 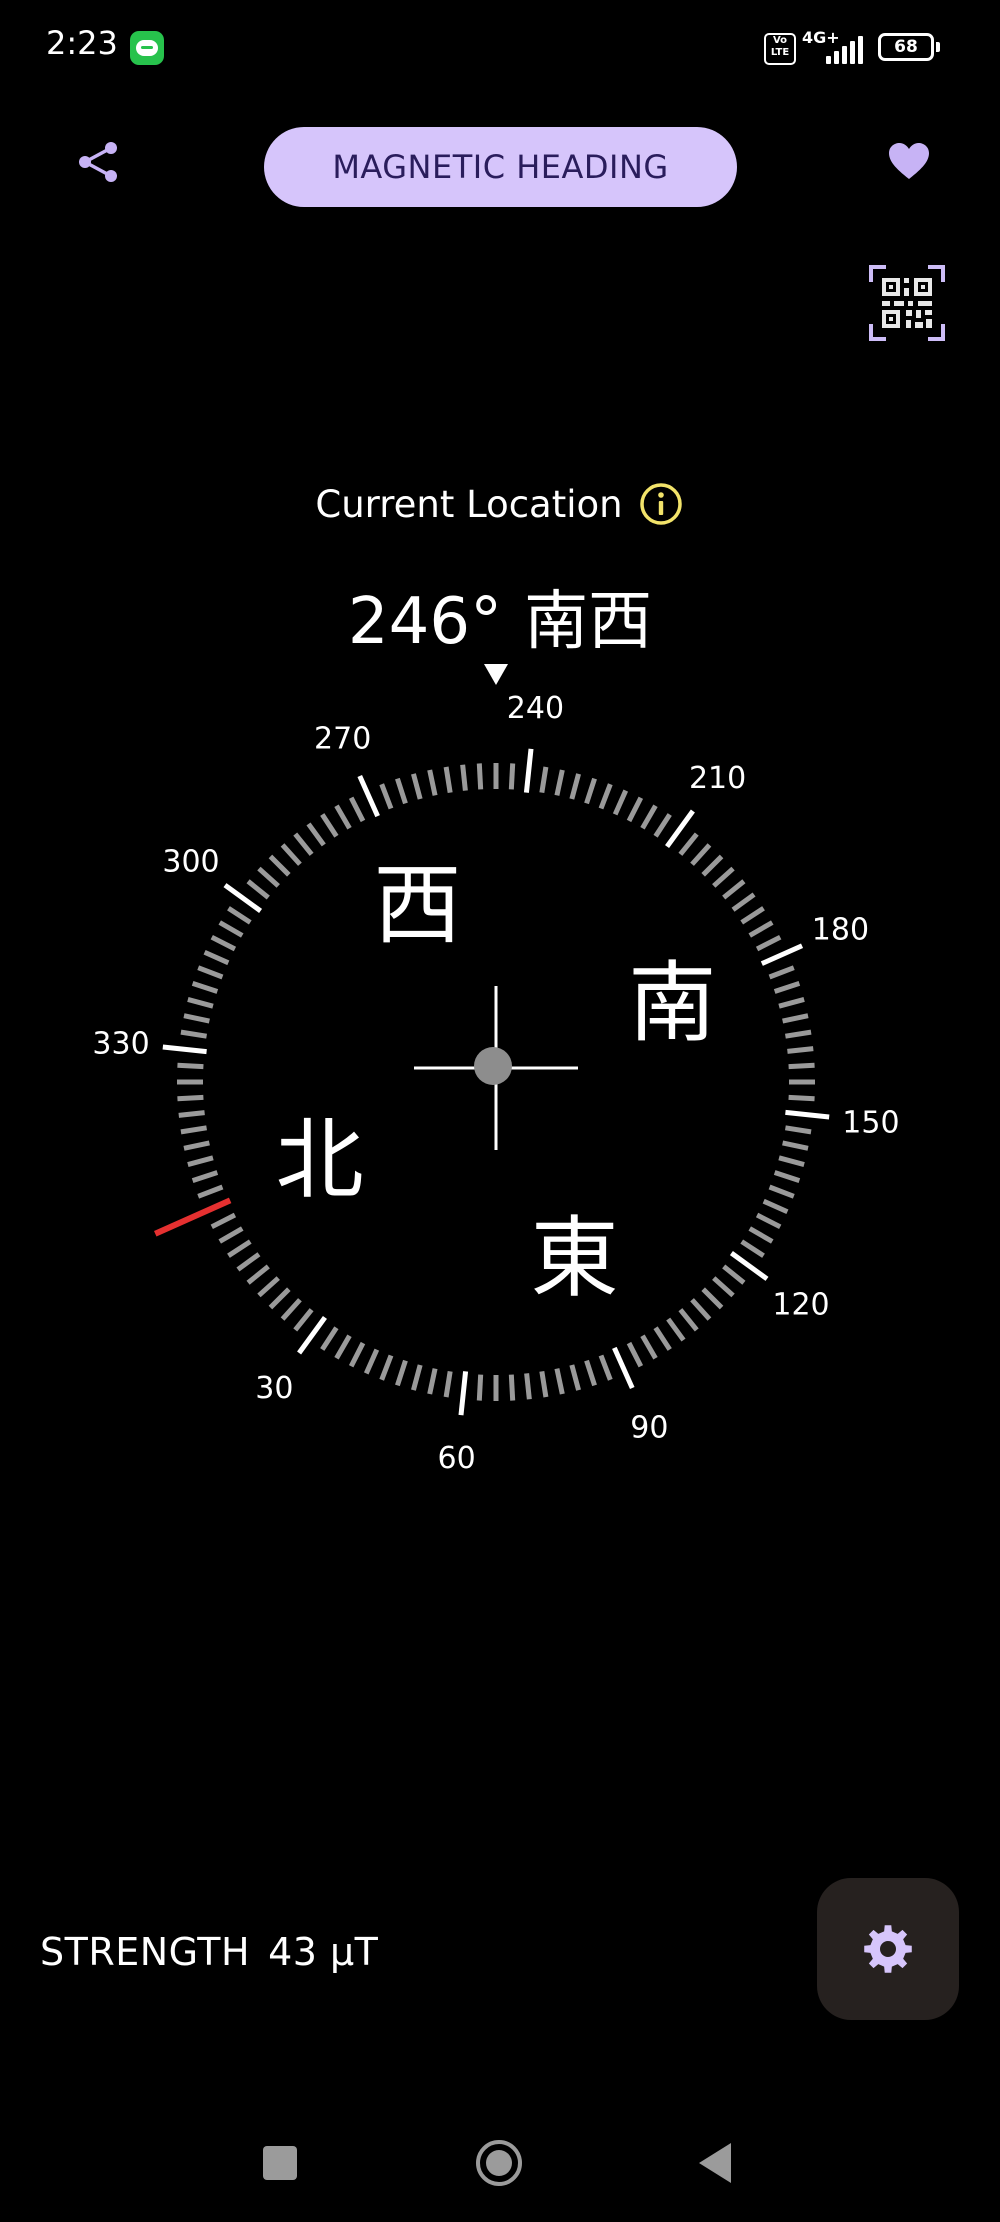 I want to click on recent-apps-icon, so click(x=280, y=2163).